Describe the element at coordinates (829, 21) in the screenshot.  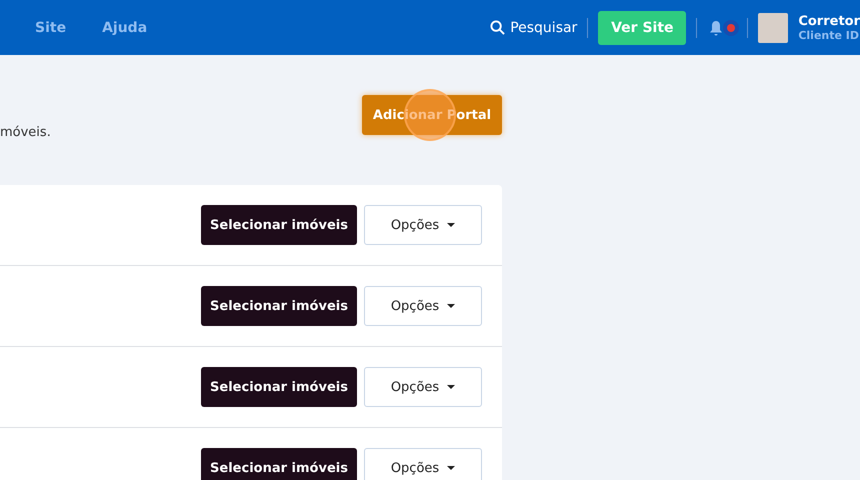
I see `user-name: Corretor` at that location.